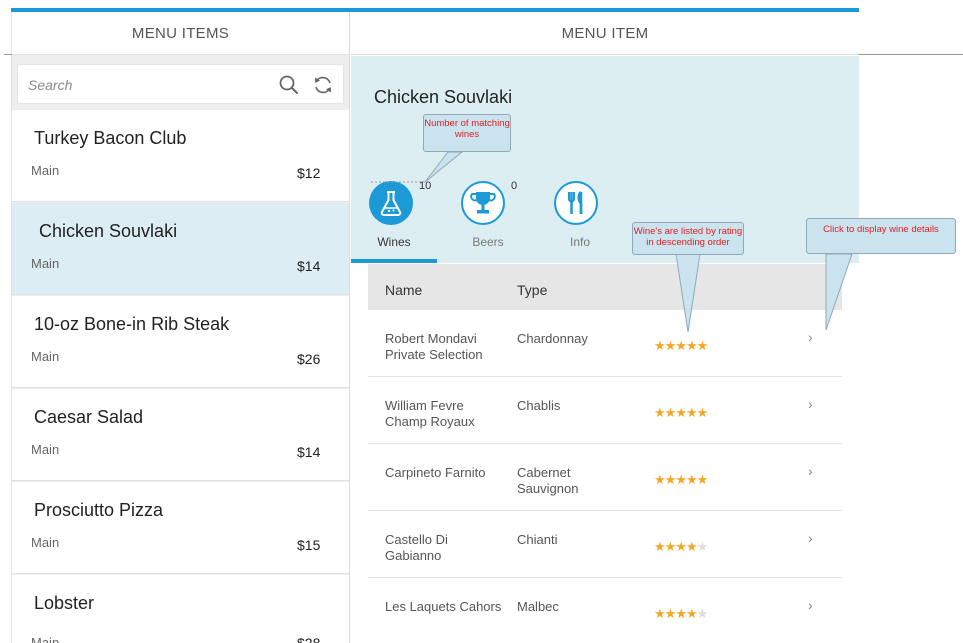 The height and width of the screenshot is (643, 963). I want to click on wine-name: Castello Di Gabianno, so click(416, 547).